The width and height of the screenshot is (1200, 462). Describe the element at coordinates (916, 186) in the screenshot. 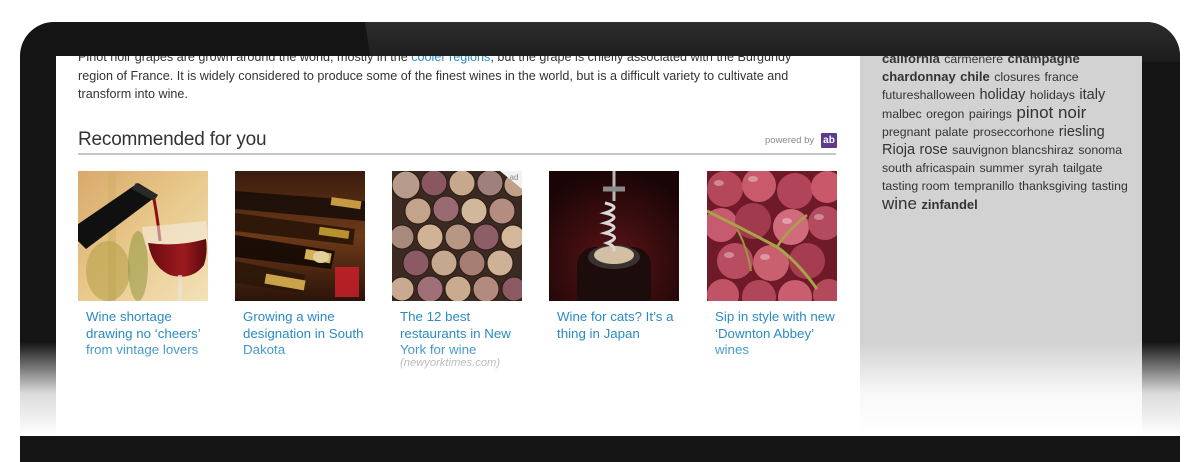

I see `tag-link: tasting room` at that location.